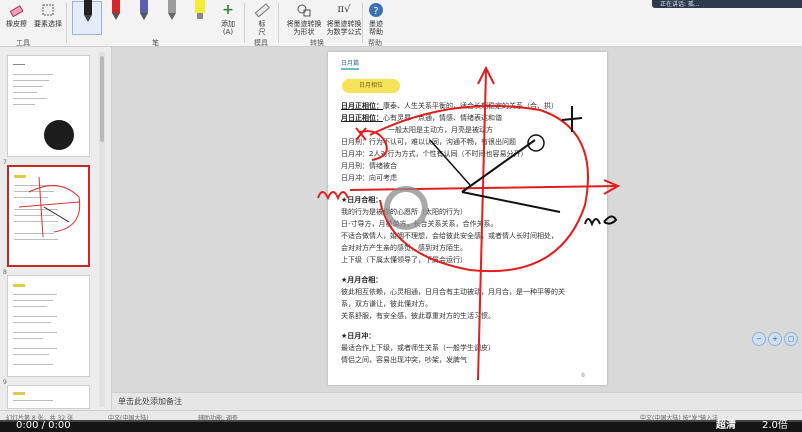  I want to click on help-icon: ?, so click(376, 10).